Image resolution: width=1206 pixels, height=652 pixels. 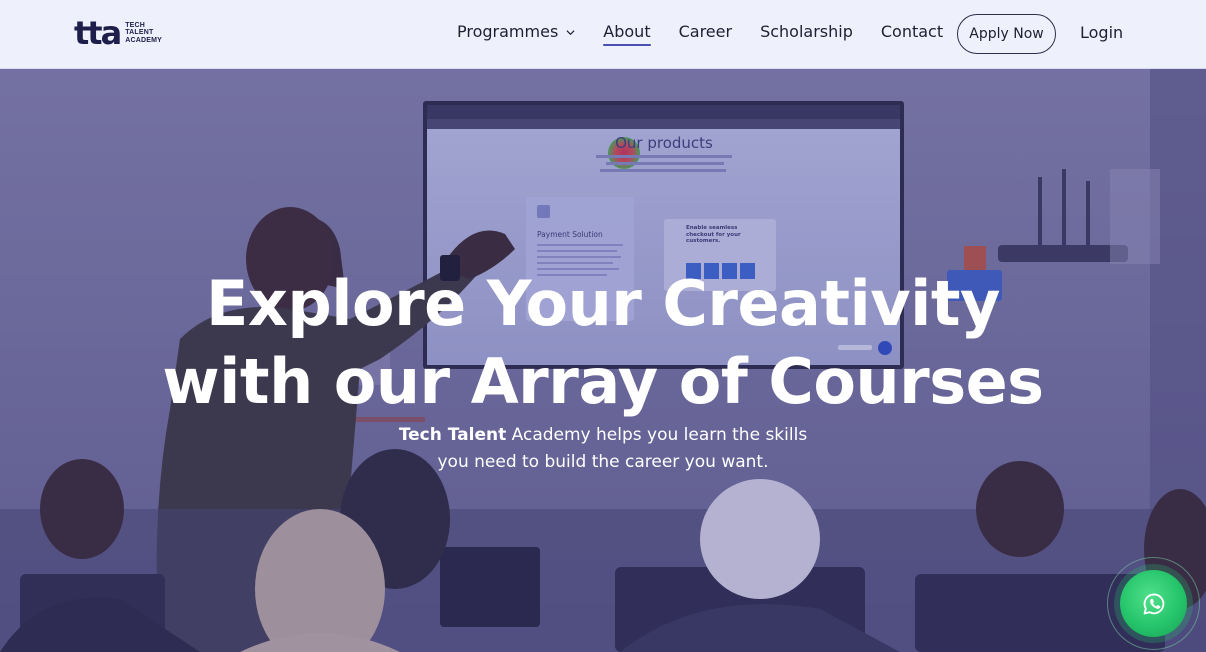 What do you see at coordinates (657, 435) in the screenshot?
I see `hero-subtitle-line-1: Academy helps you learn the skills` at bounding box center [657, 435].